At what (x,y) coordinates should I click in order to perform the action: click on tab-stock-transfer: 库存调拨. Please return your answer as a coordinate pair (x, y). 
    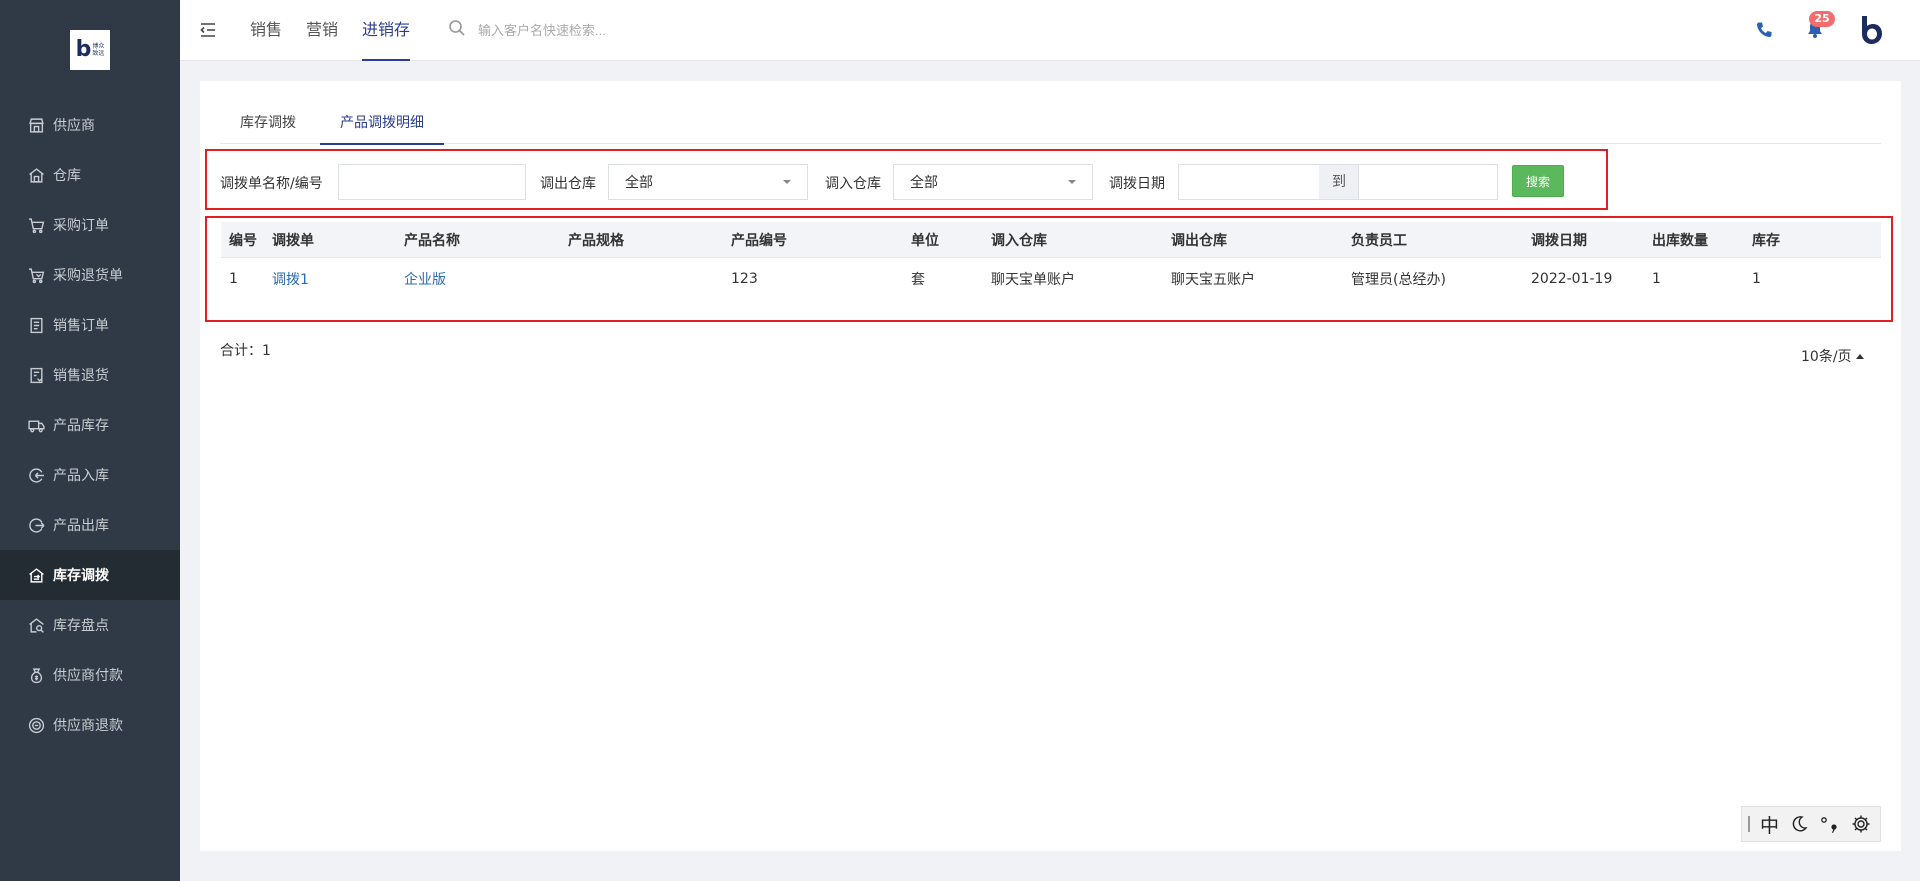
    Looking at the image, I should click on (268, 123).